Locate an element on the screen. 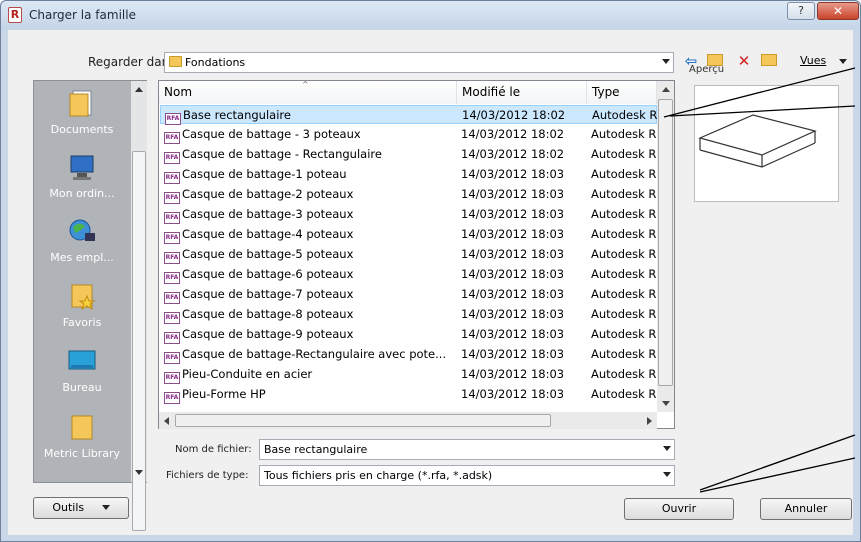  cancel-button: Annuler is located at coordinates (806, 509).